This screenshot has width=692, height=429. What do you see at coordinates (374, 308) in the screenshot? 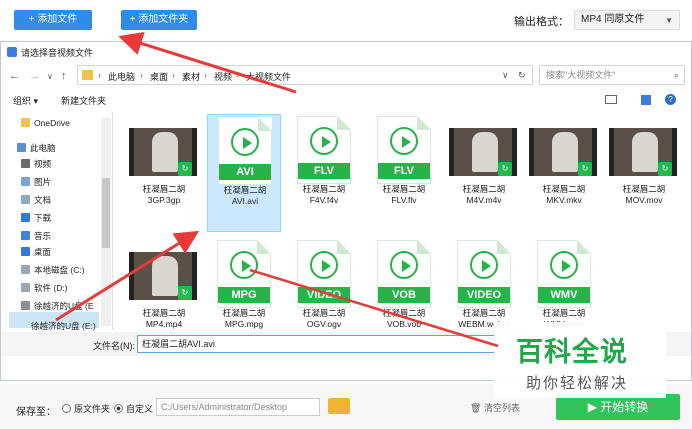
I see `arrow-to-watermark` at bounding box center [374, 308].